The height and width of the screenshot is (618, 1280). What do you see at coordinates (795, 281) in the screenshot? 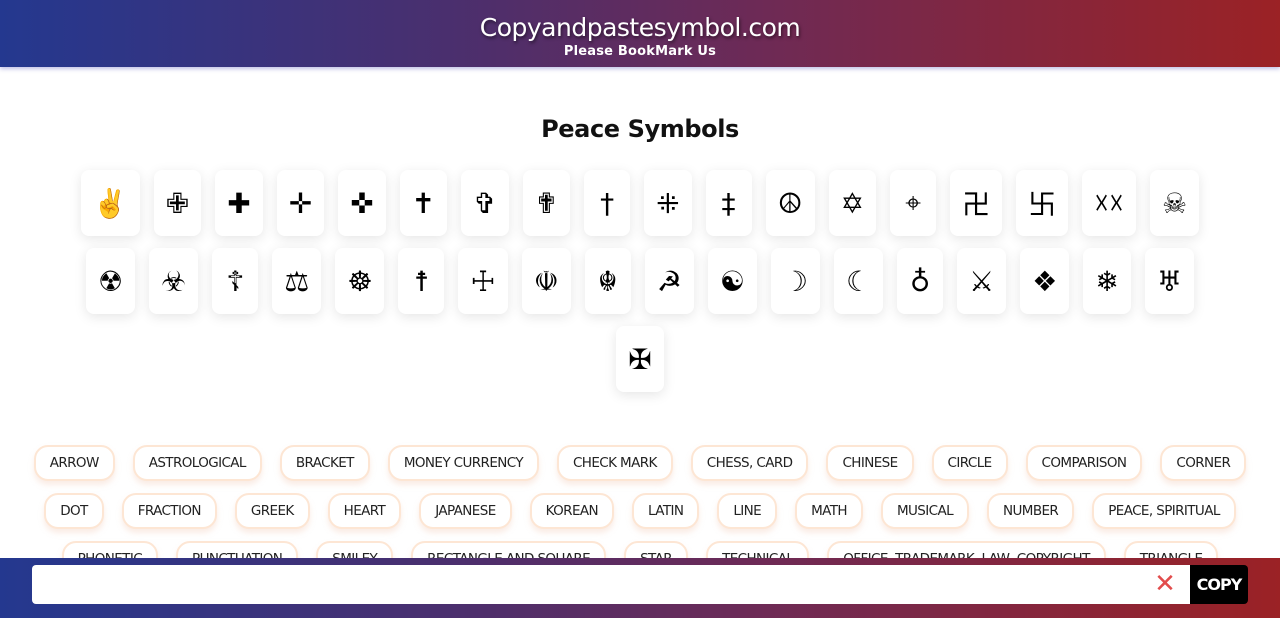
I see `symbol-tile: ☽` at bounding box center [795, 281].